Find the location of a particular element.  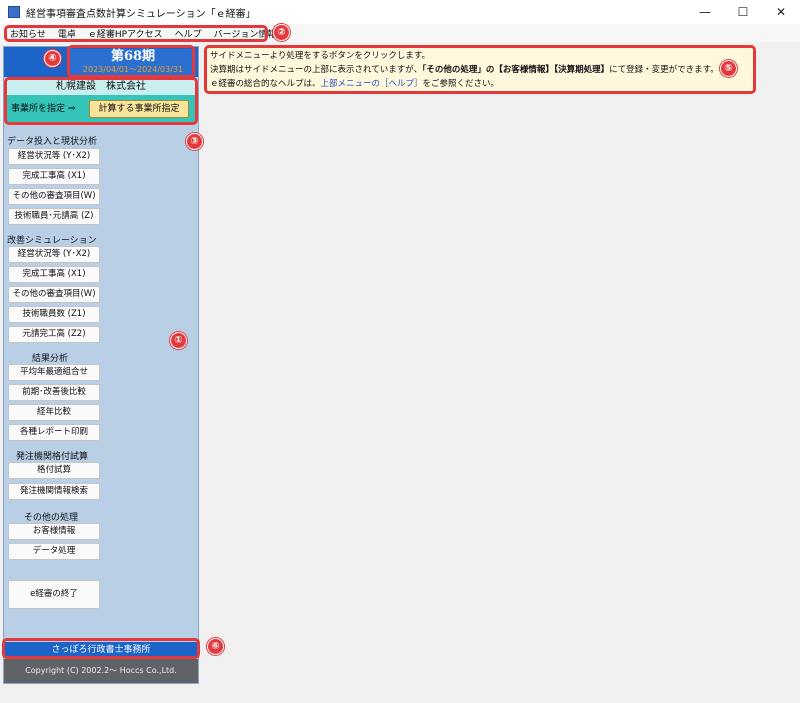

minimize-button: — is located at coordinates (705, 12).